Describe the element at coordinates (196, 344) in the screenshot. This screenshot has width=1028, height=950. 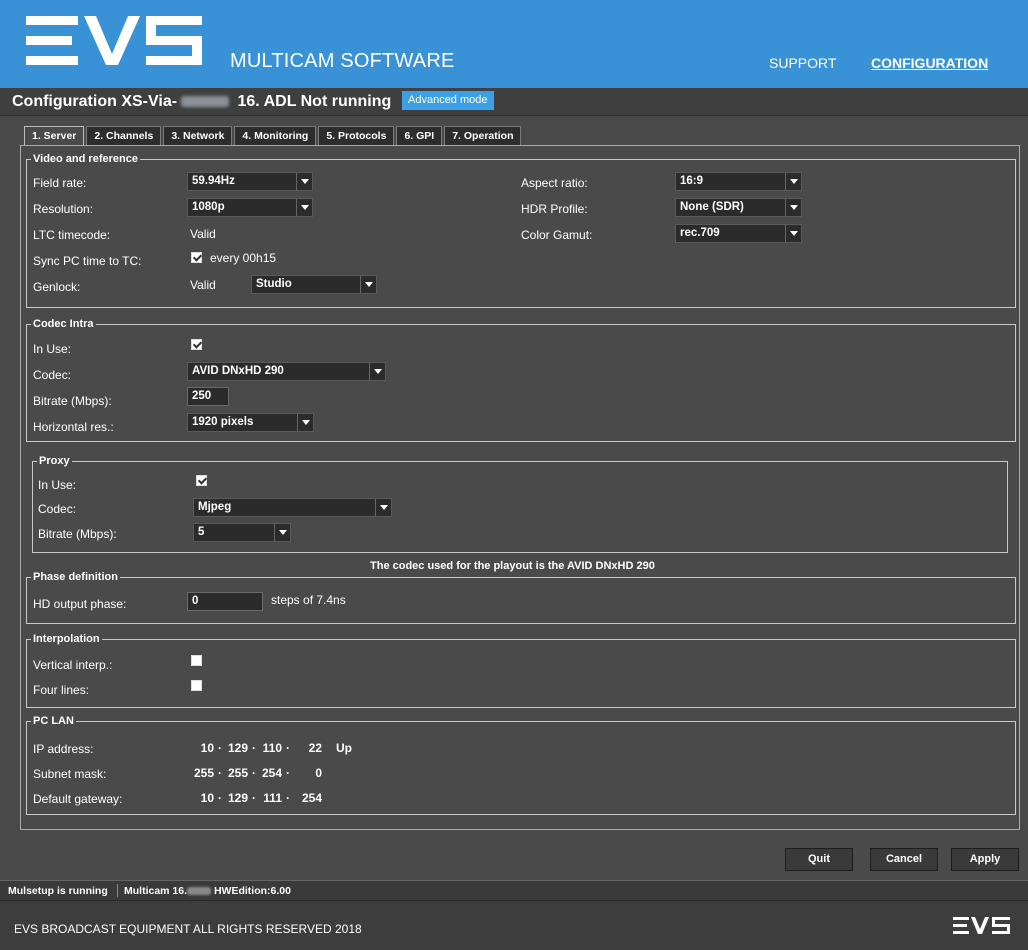
I see `intra-in-use-checkbox` at that location.